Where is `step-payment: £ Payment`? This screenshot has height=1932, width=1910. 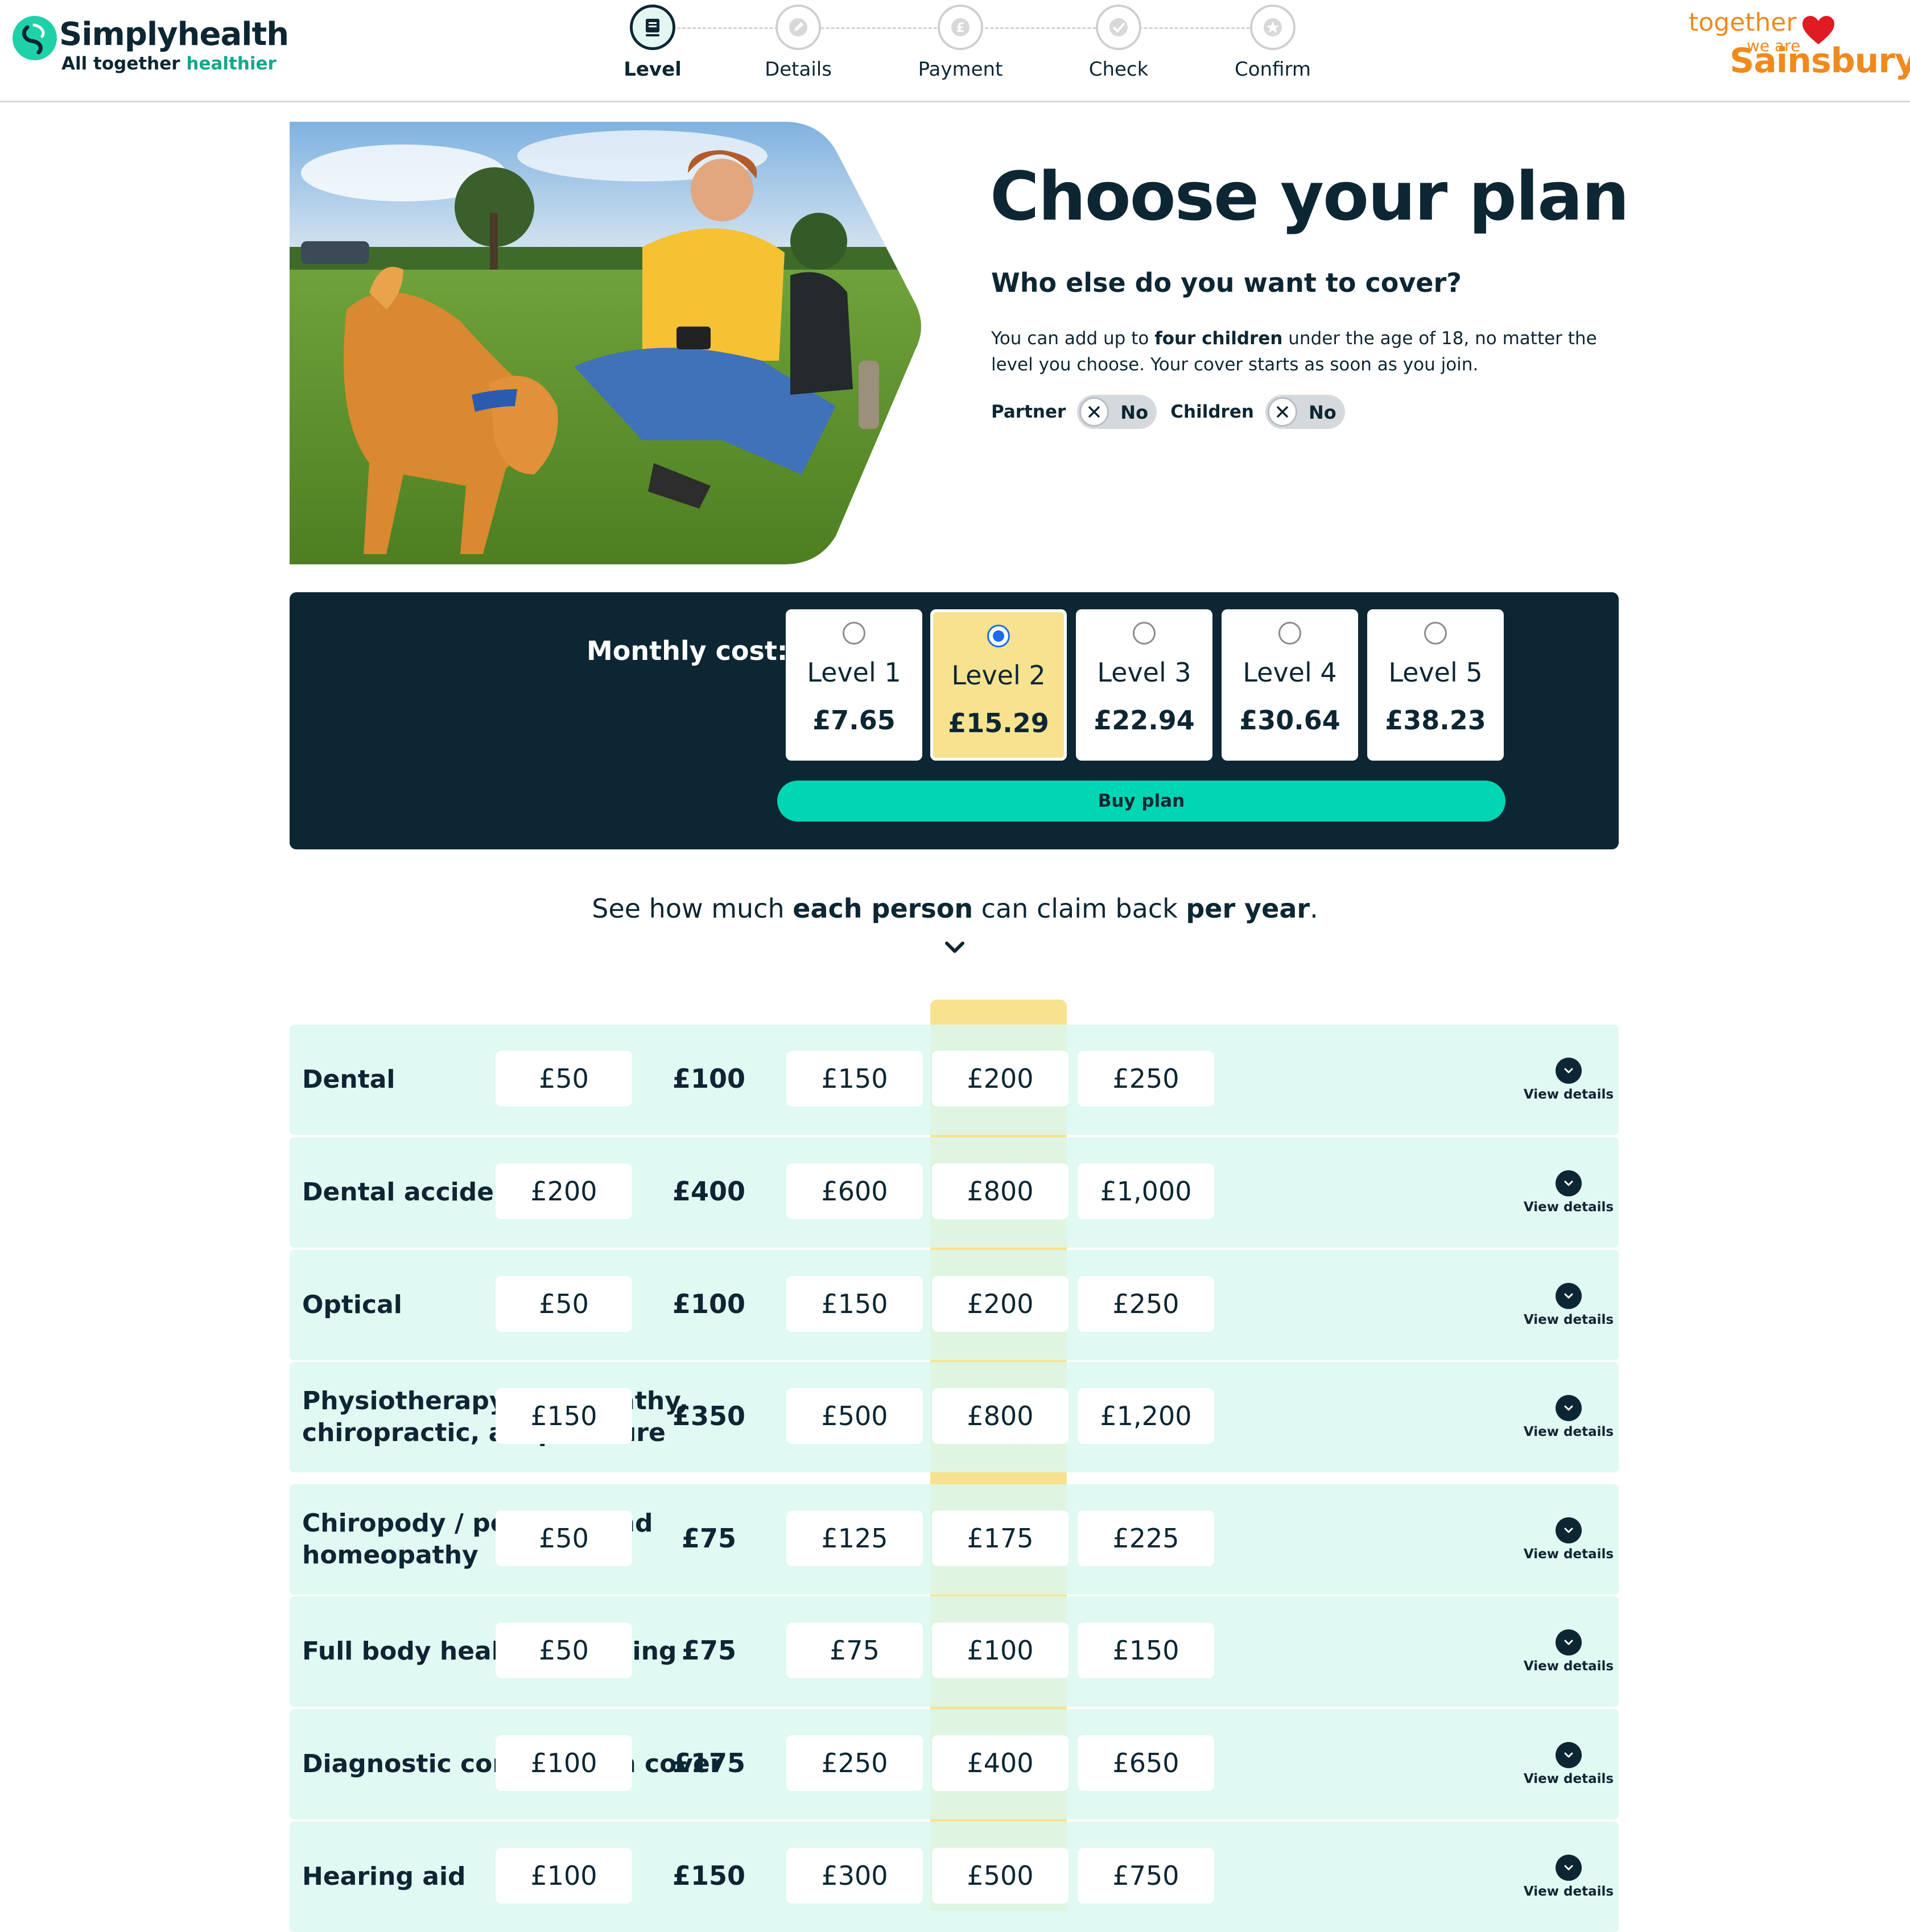
step-payment: £ Payment is located at coordinates (961, 43).